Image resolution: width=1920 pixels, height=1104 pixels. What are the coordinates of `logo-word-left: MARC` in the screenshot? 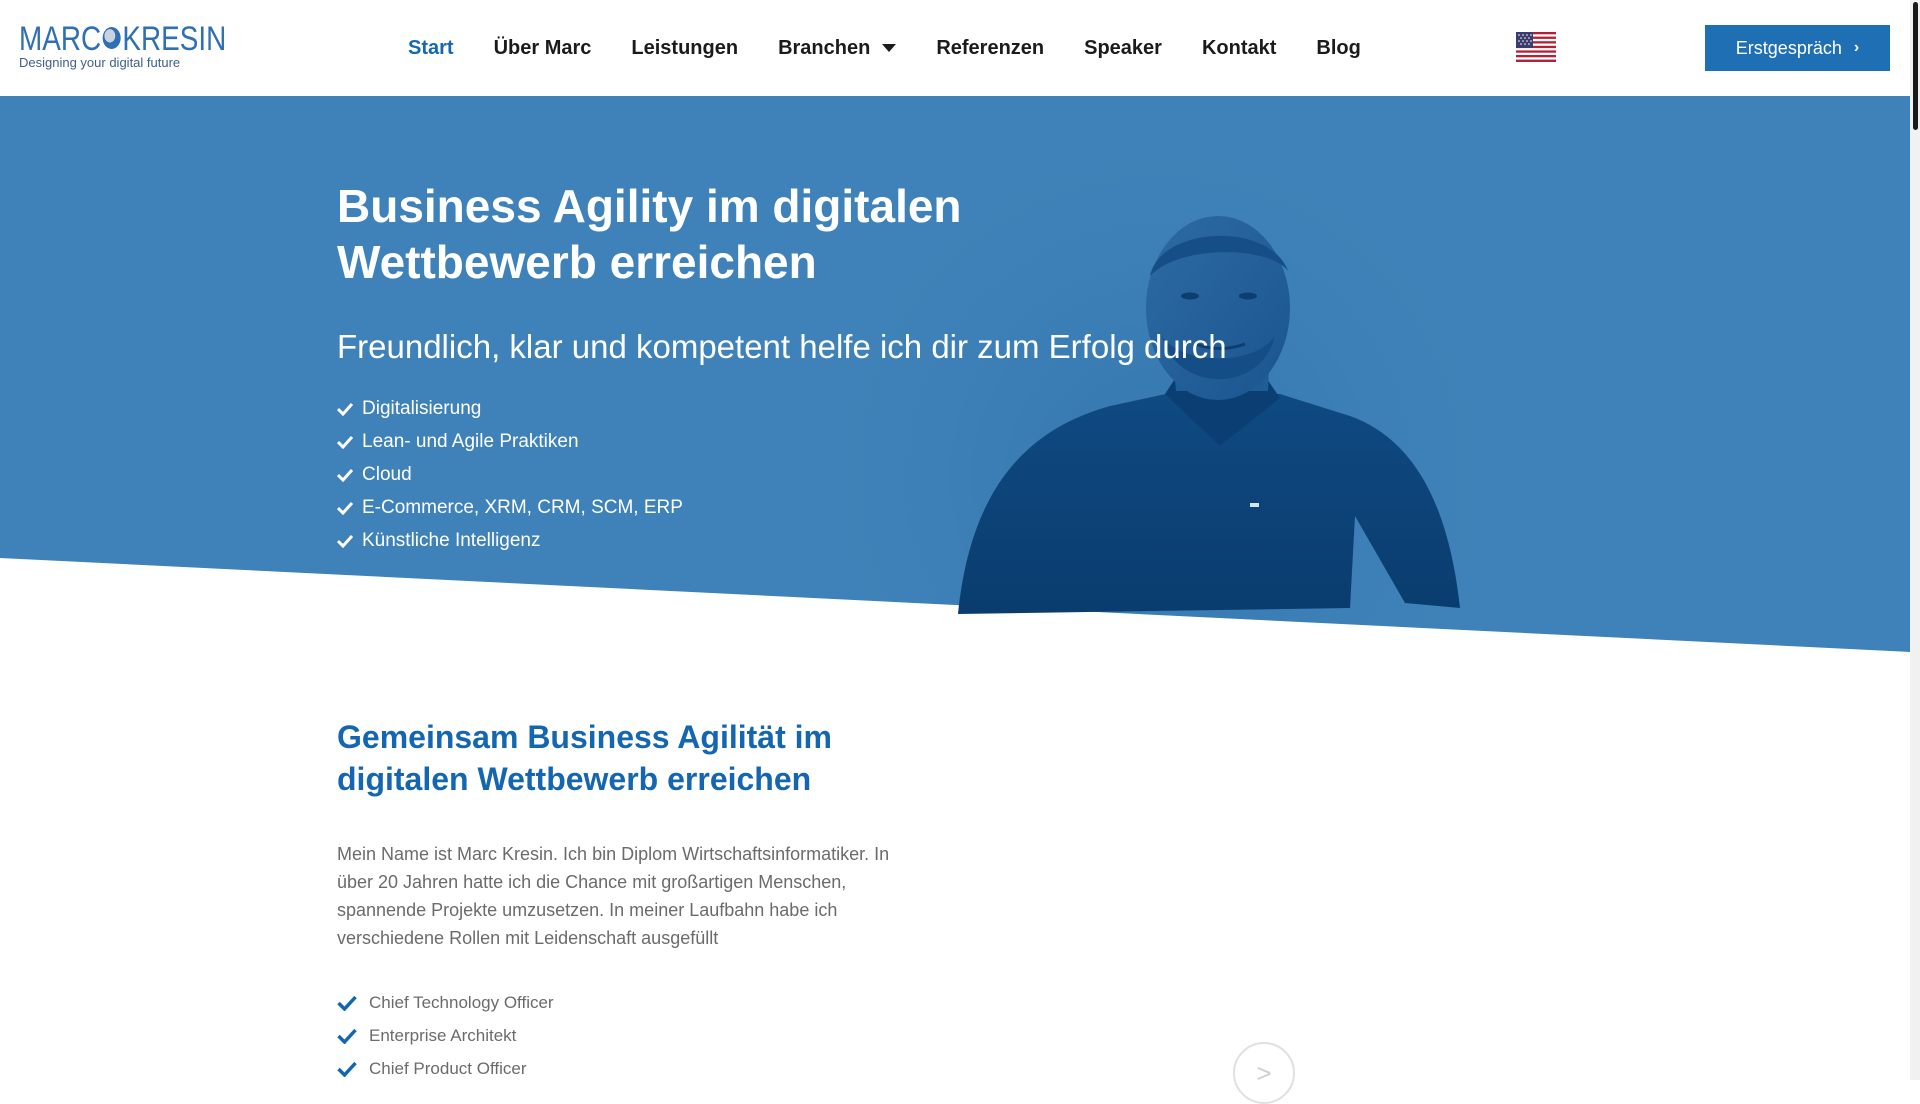 It's located at (60, 39).